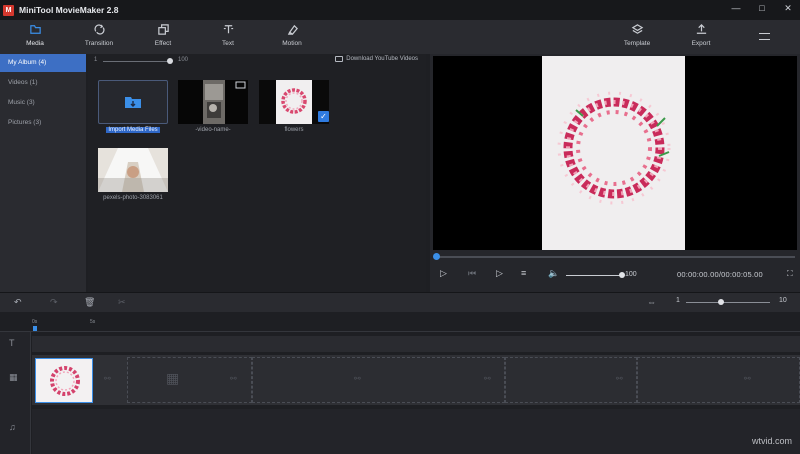 The width and height of the screenshot is (800, 454). Describe the element at coordinates (170, 61) in the screenshot. I see `thumb-size-slider-handle` at that location.